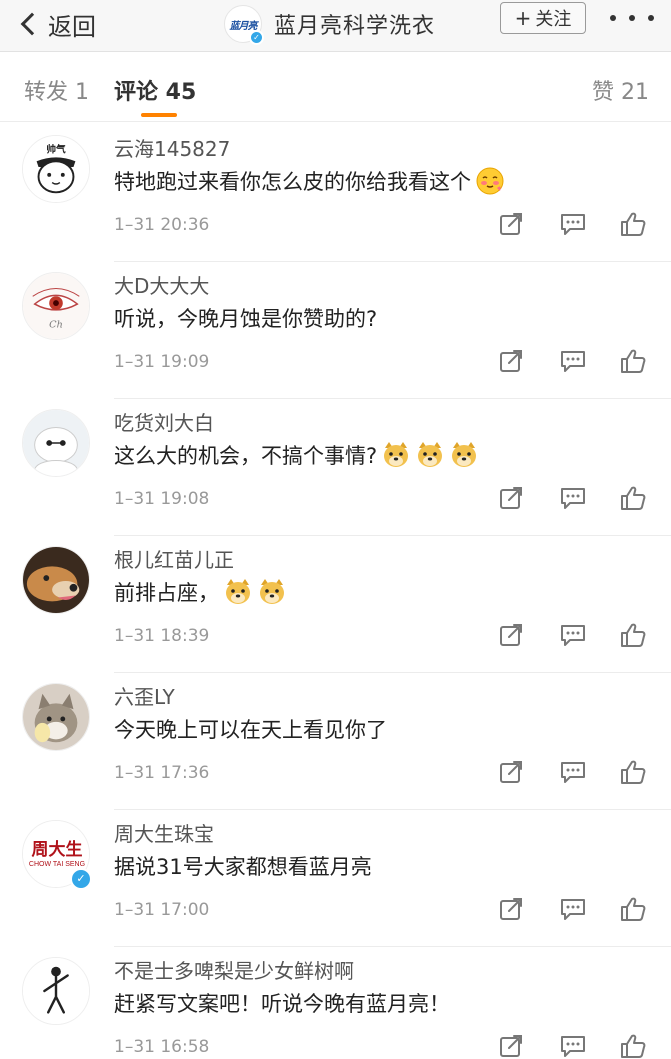  What do you see at coordinates (32, 24) in the screenshot?
I see `chevron-left-icon` at bounding box center [32, 24].